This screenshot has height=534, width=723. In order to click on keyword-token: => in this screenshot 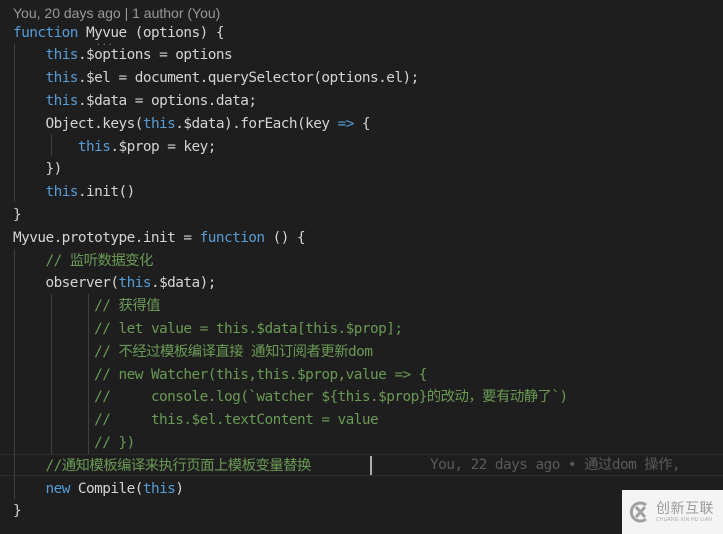, I will do `click(346, 123)`.